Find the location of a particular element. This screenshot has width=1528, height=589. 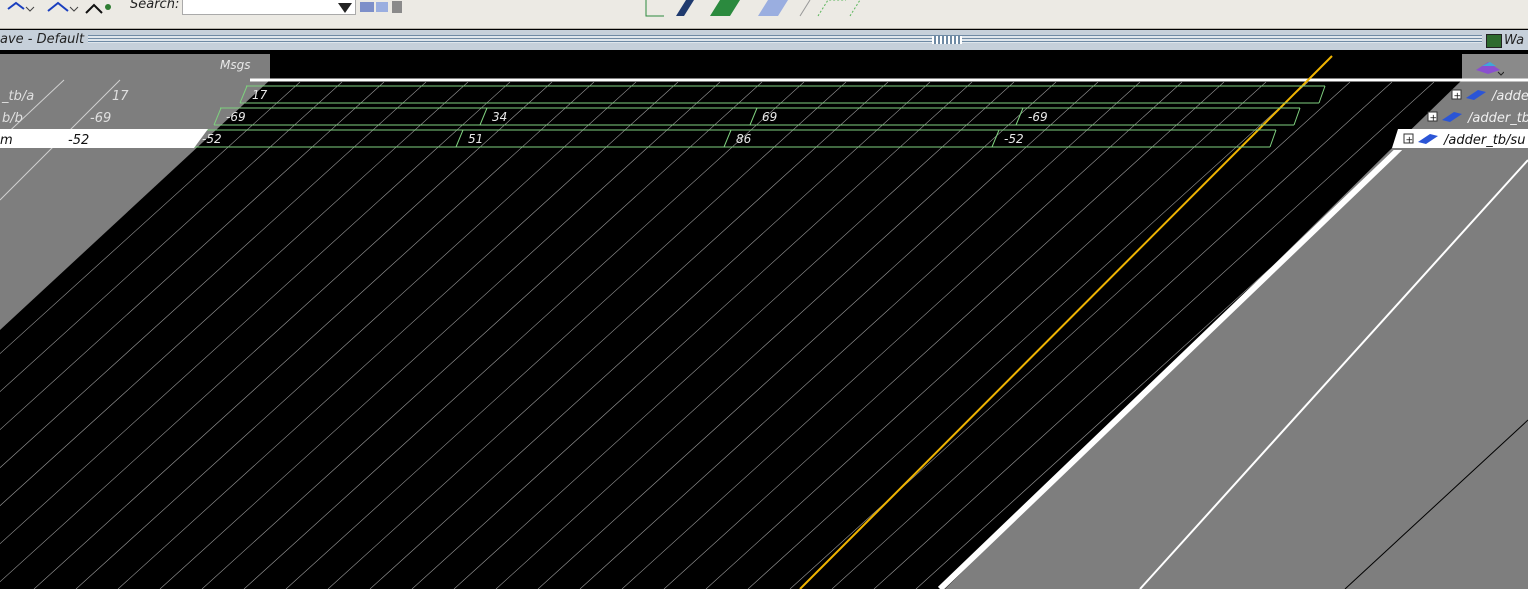

selected-row-highlight is located at coordinates (104, 138).